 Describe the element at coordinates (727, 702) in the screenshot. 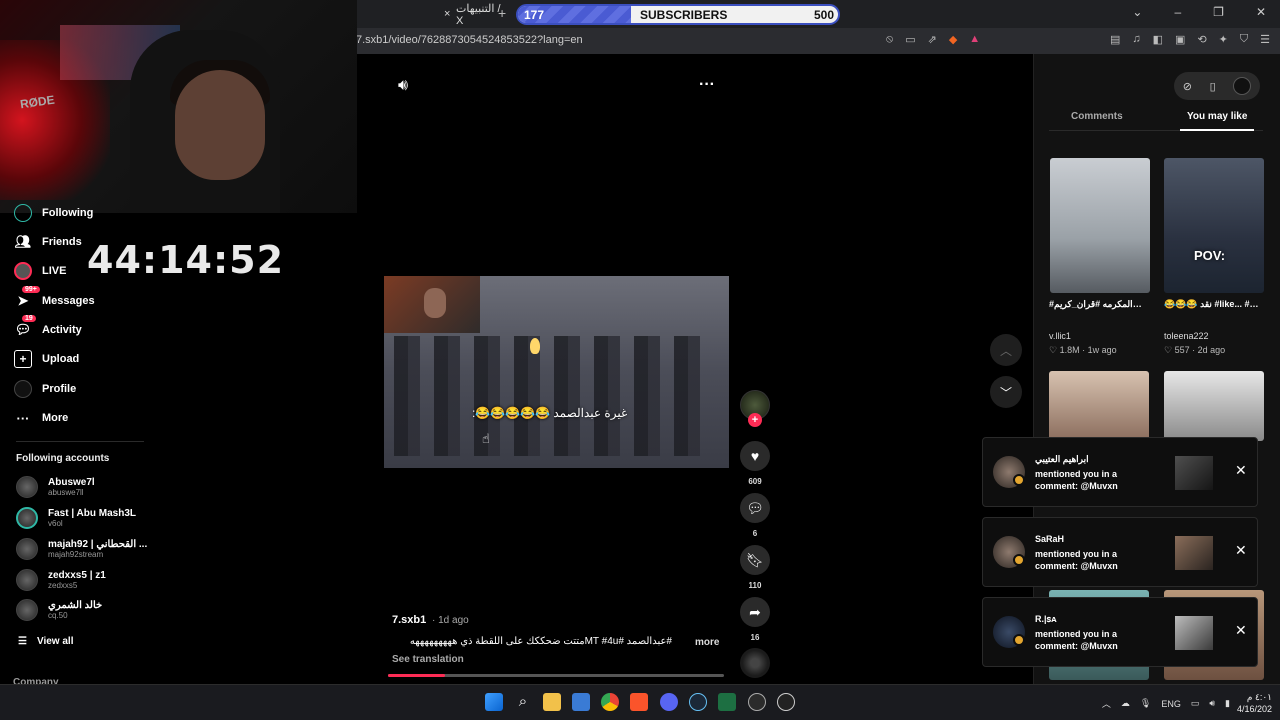

I see `excel-icon` at that location.